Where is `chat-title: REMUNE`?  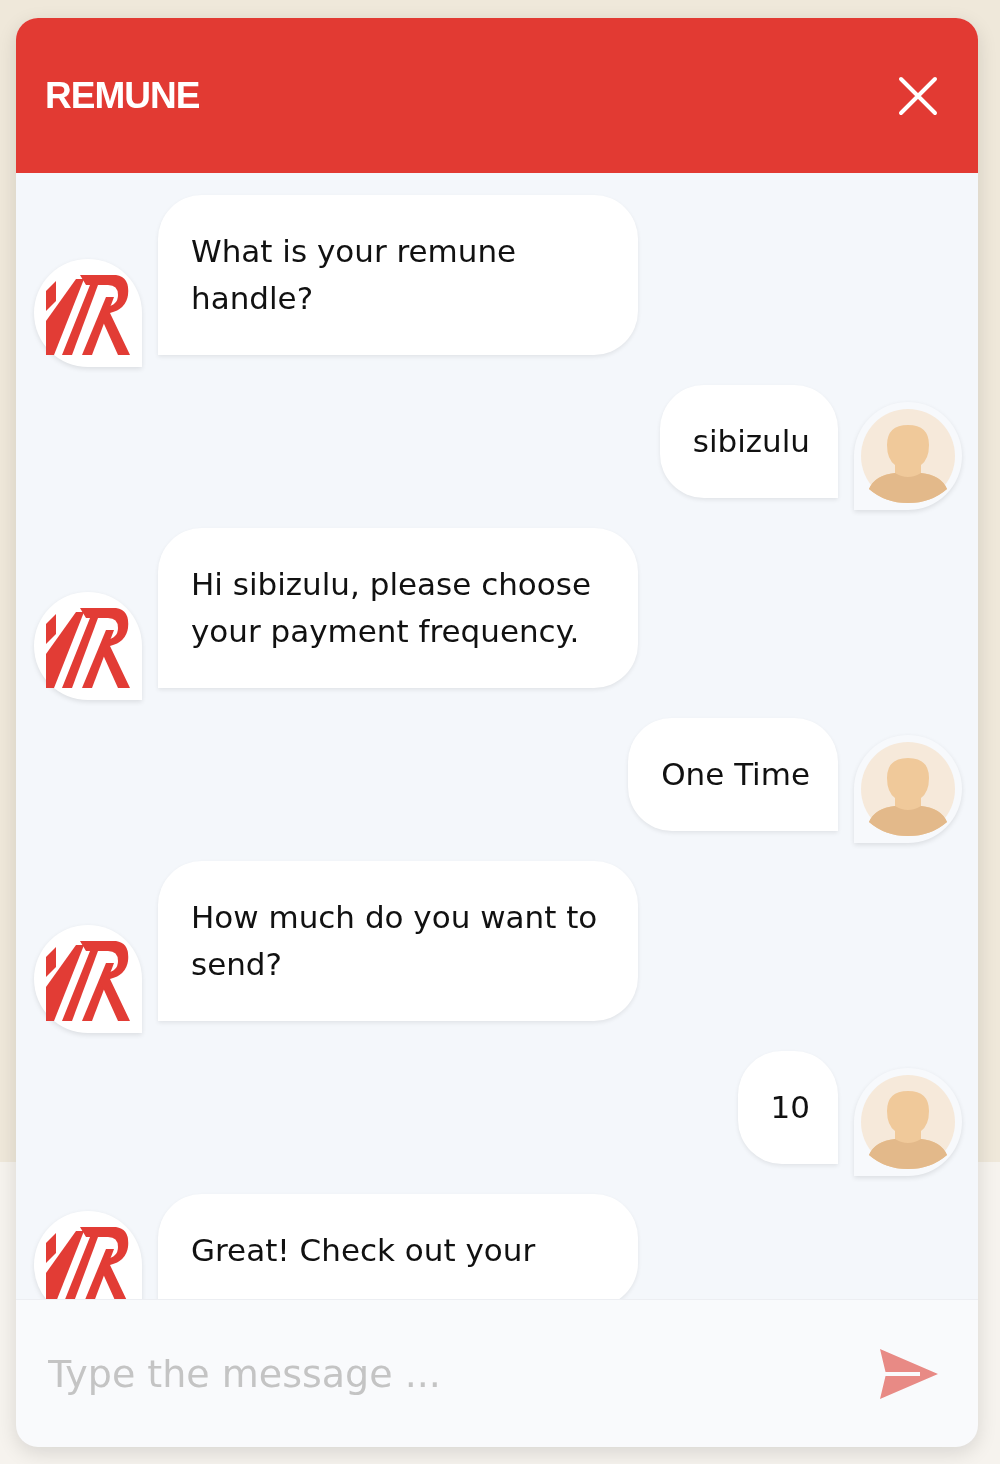 chat-title: REMUNE is located at coordinates (122, 95).